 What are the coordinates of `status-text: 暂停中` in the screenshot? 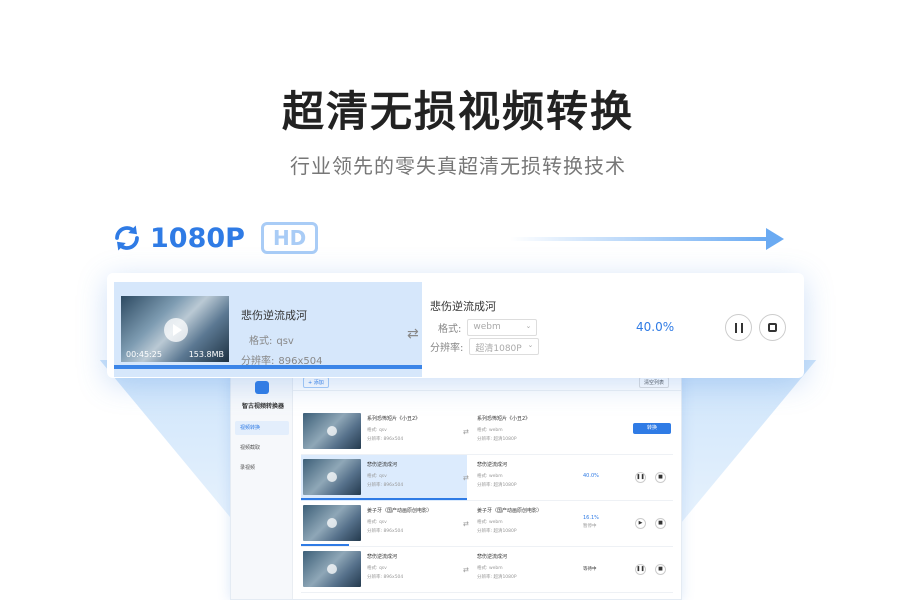 It's located at (590, 526).